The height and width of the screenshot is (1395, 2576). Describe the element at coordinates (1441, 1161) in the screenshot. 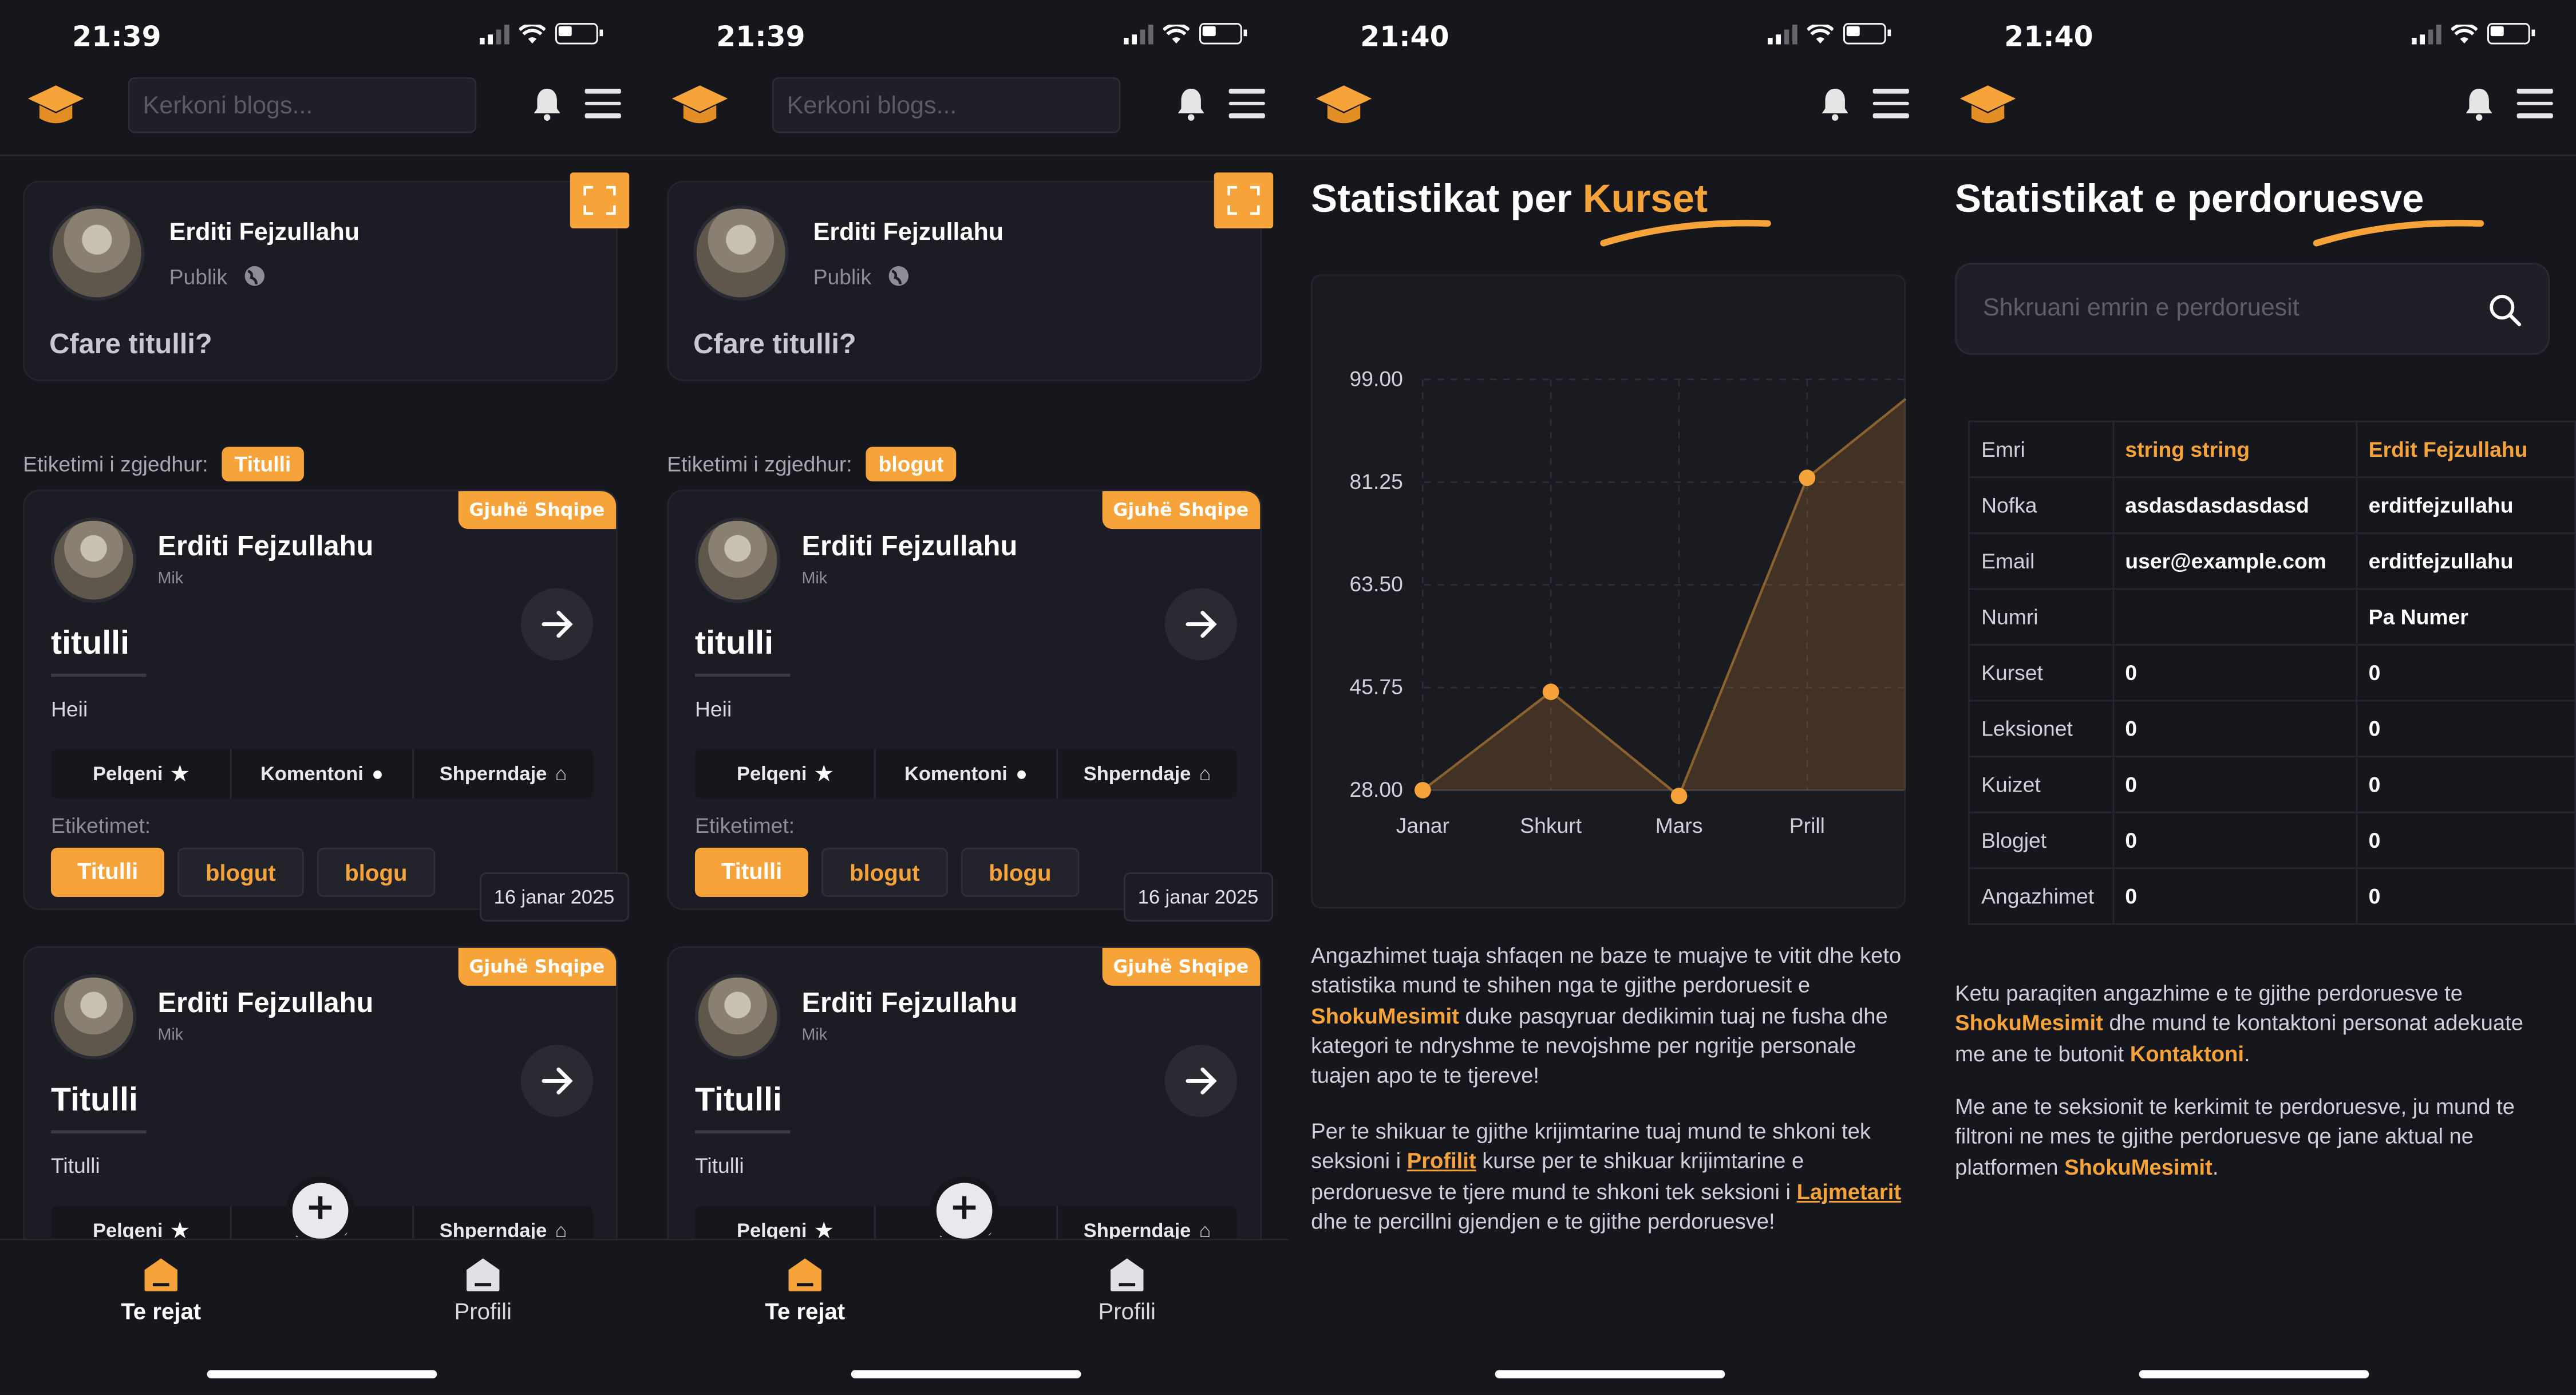

I see `profile-link: Profilit` at that location.